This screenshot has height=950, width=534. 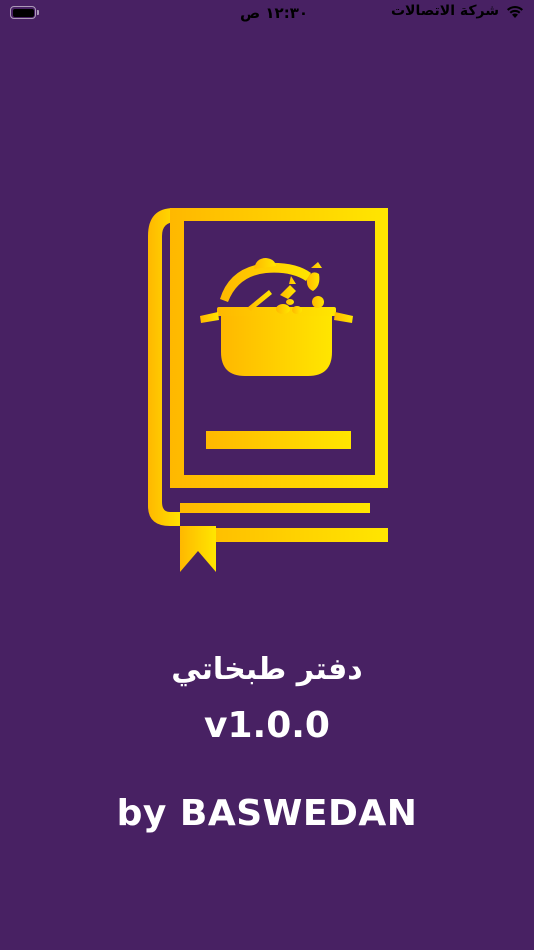 I want to click on carrier-group: شركة الاتصالات, so click(x=458, y=11).